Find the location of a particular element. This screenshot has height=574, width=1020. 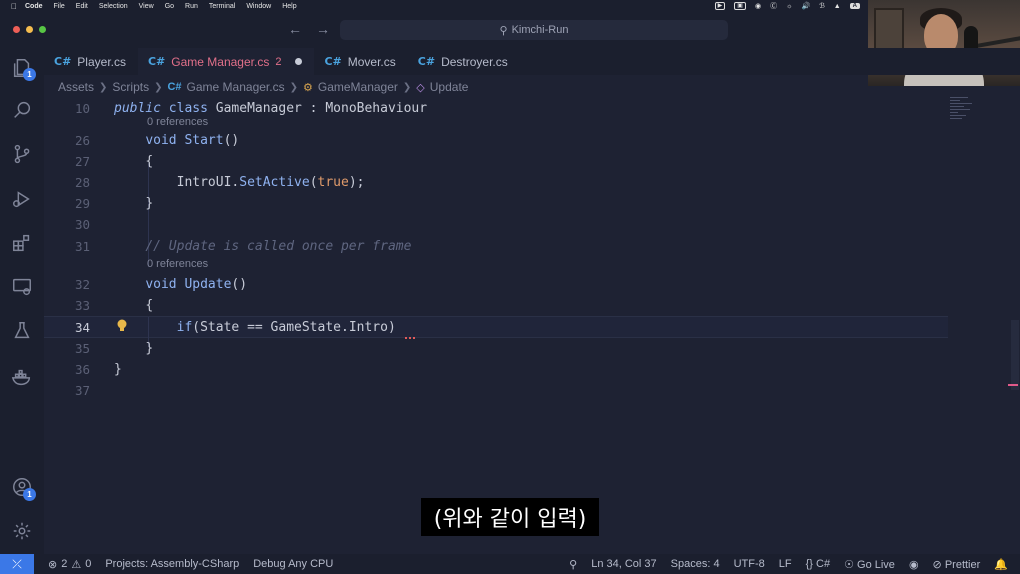

code-text: IntroUI.SetActive(true); is located at coordinates (270, 182).